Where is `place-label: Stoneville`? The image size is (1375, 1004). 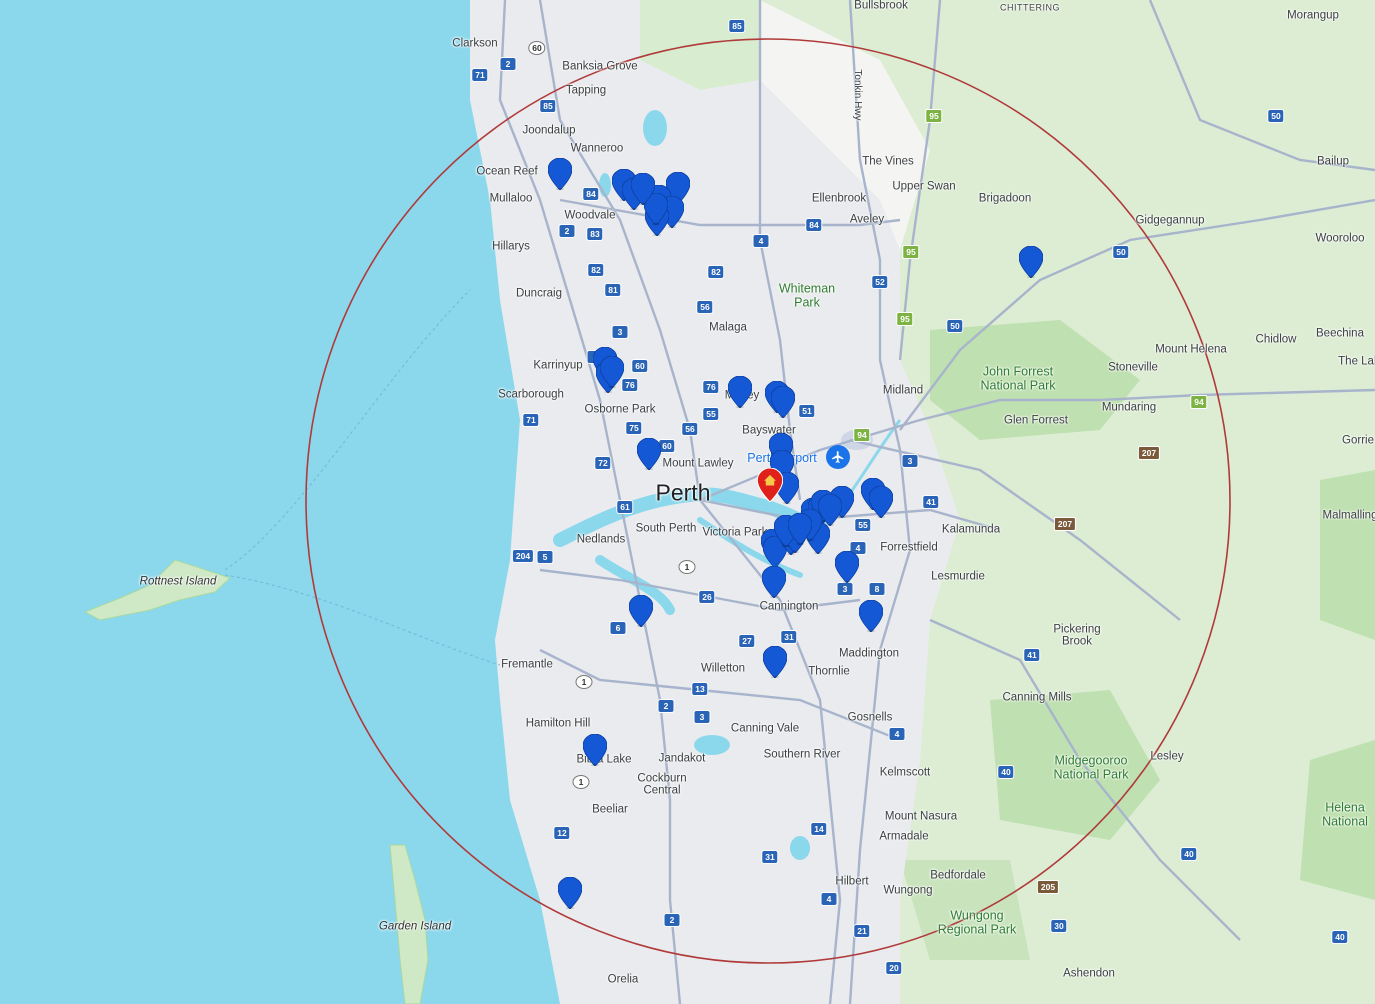 place-label: Stoneville is located at coordinates (1133, 367).